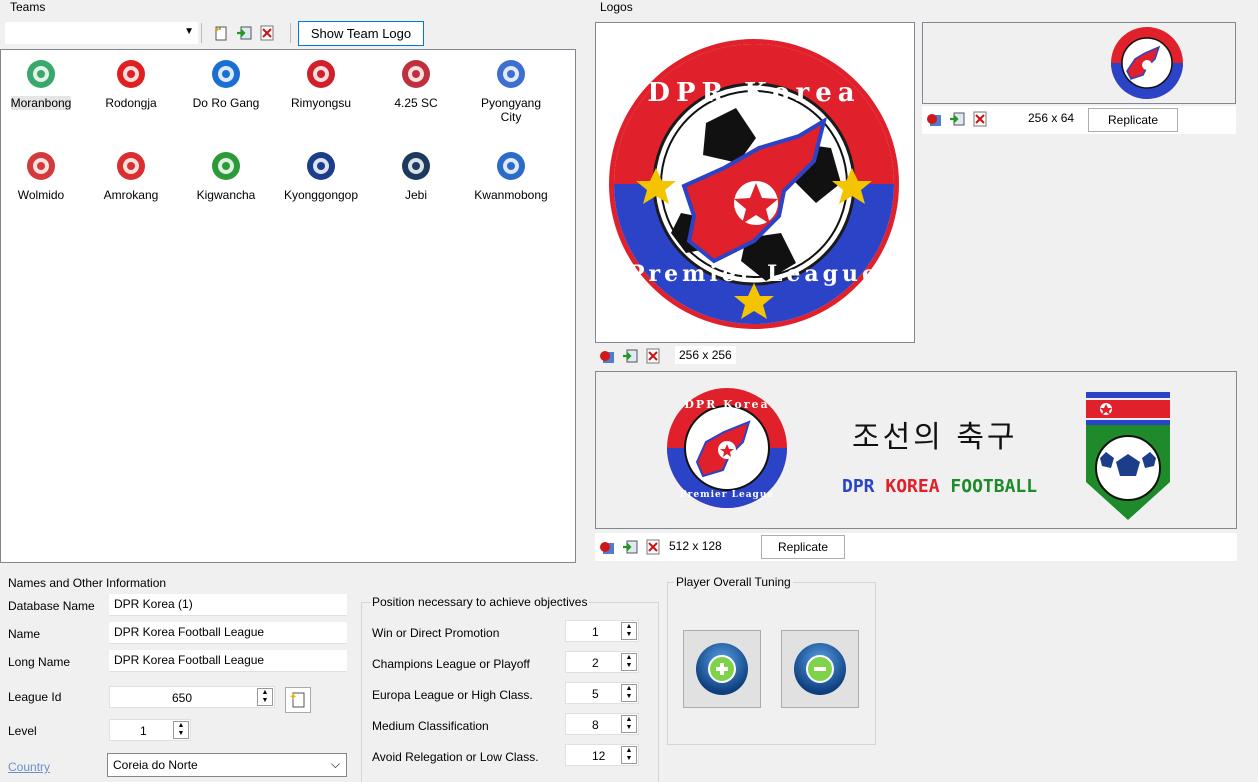 This screenshot has height=782, width=1258. What do you see at coordinates (602, 724) in the screenshot?
I see `objective-stepper: 8 ▲ ▼` at bounding box center [602, 724].